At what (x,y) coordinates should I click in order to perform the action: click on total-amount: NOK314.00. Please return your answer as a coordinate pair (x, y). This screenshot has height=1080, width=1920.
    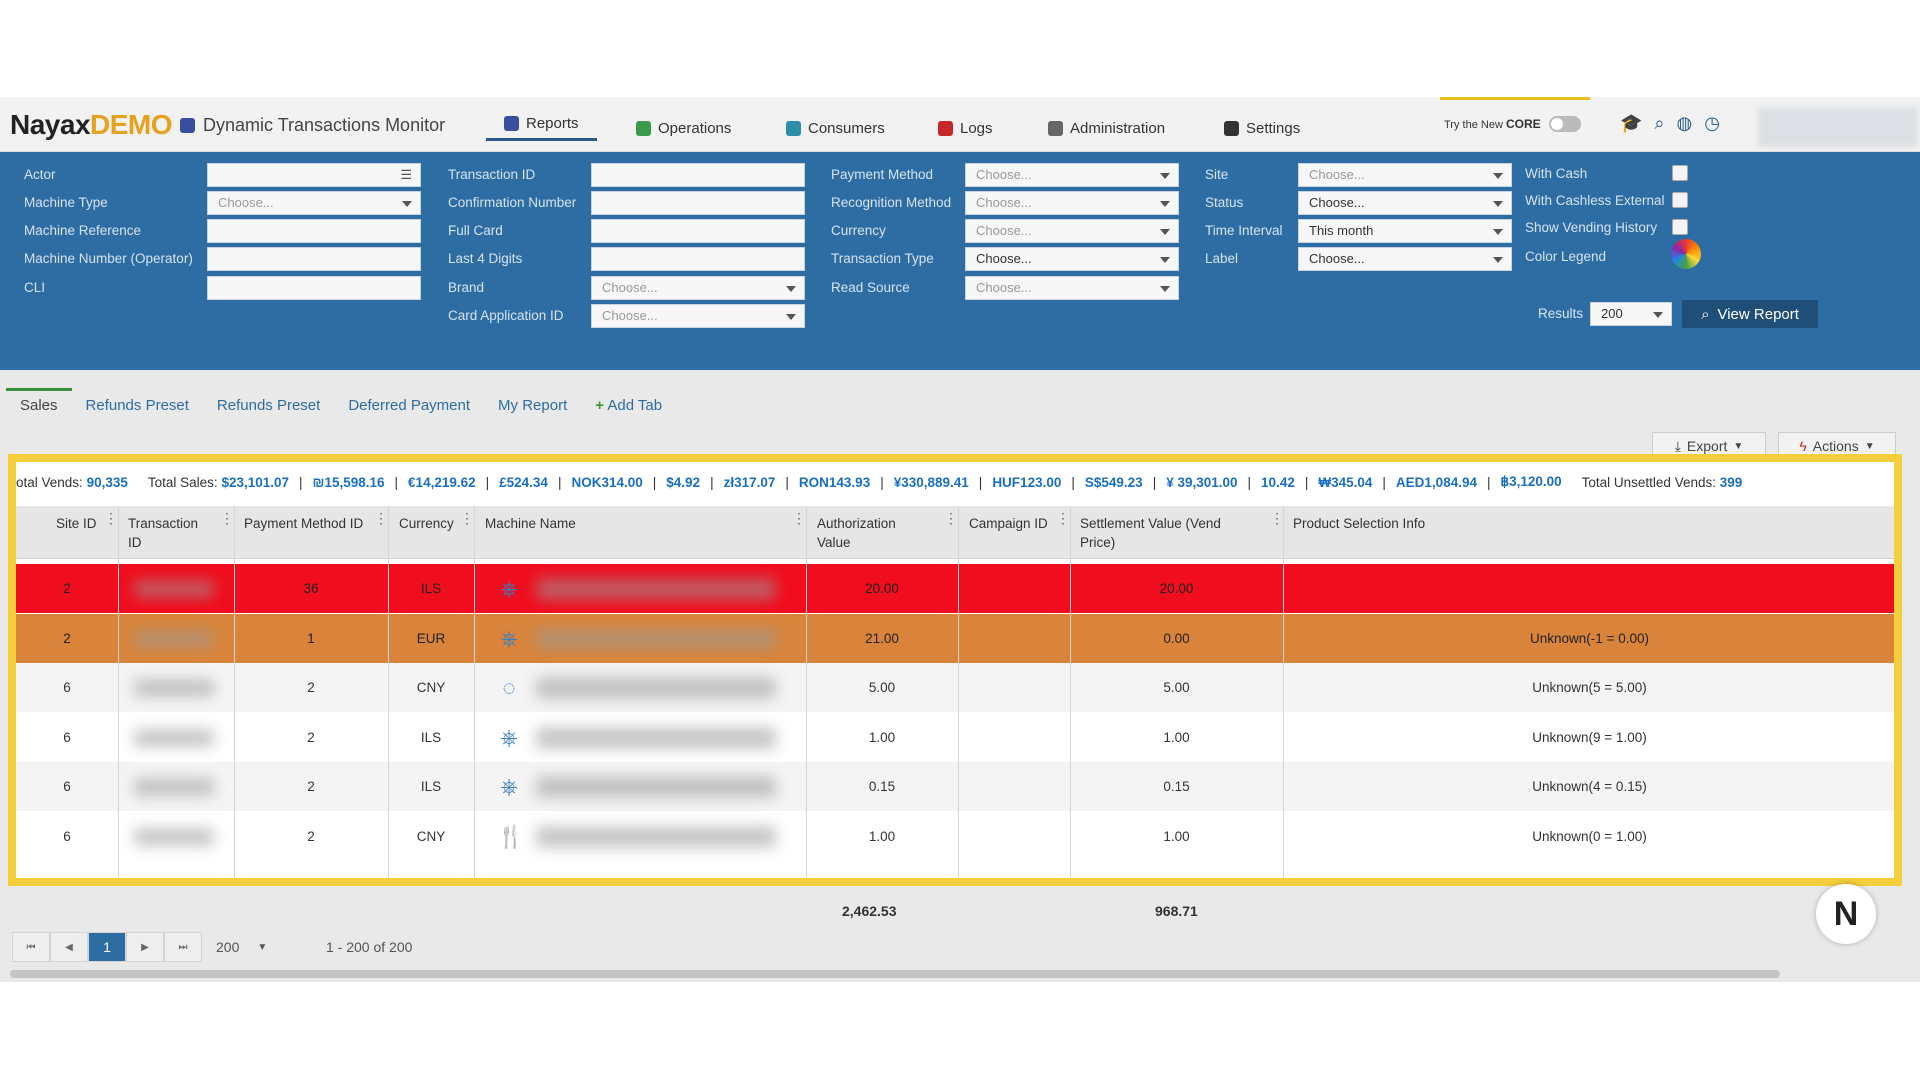
    Looking at the image, I should click on (607, 482).